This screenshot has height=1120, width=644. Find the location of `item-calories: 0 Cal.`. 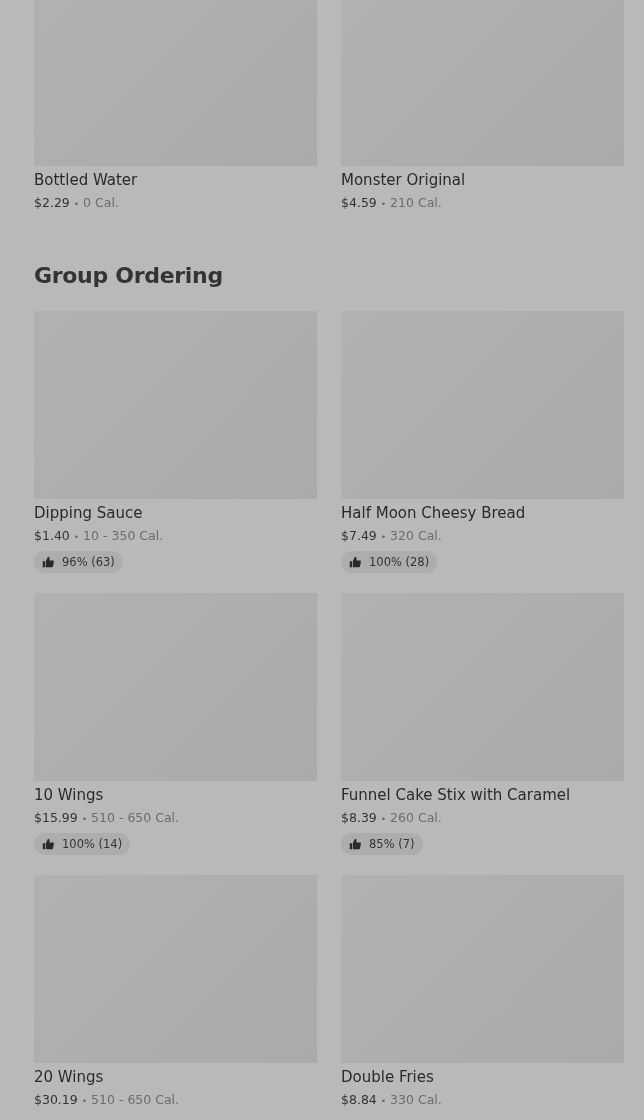

item-calories: 0 Cal. is located at coordinates (101, 203).